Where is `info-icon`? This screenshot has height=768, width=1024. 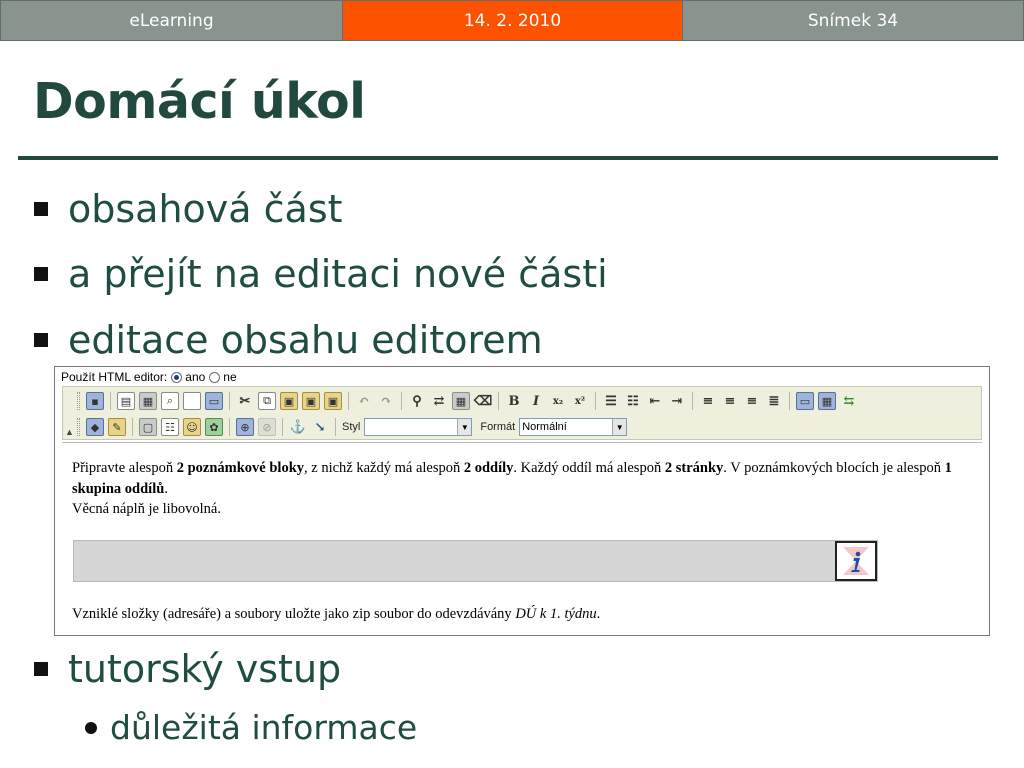 info-icon is located at coordinates (856, 561).